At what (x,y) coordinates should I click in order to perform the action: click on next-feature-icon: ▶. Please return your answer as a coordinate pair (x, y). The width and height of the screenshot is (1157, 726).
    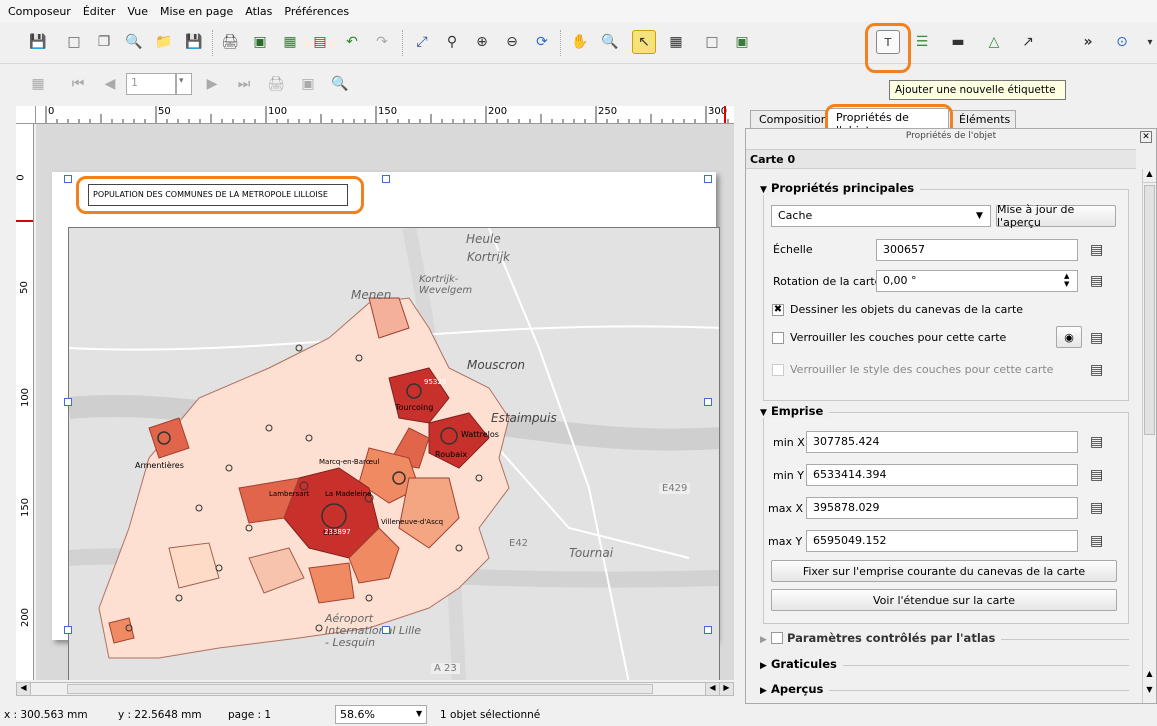
    Looking at the image, I should click on (212, 84).